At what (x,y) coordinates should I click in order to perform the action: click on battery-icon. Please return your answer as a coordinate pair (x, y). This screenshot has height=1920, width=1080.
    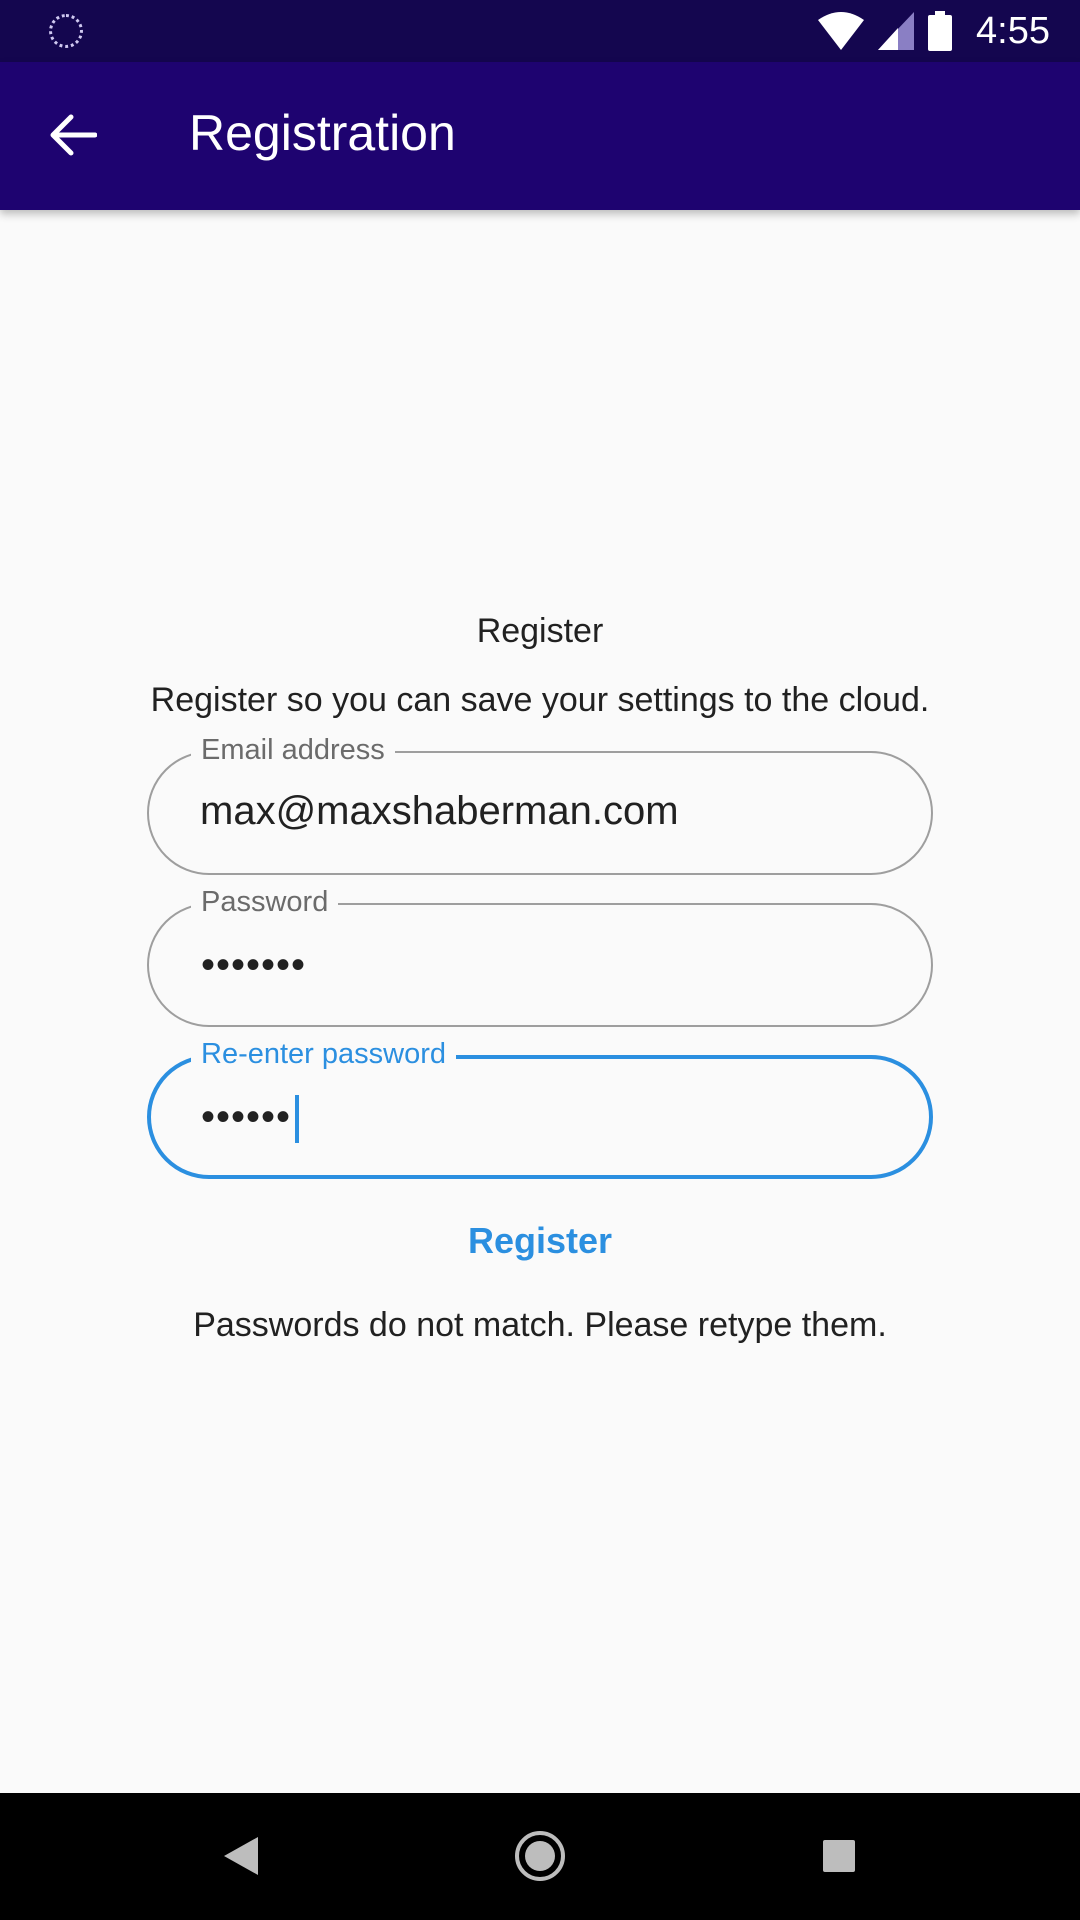
    Looking at the image, I should click on (940, 31).